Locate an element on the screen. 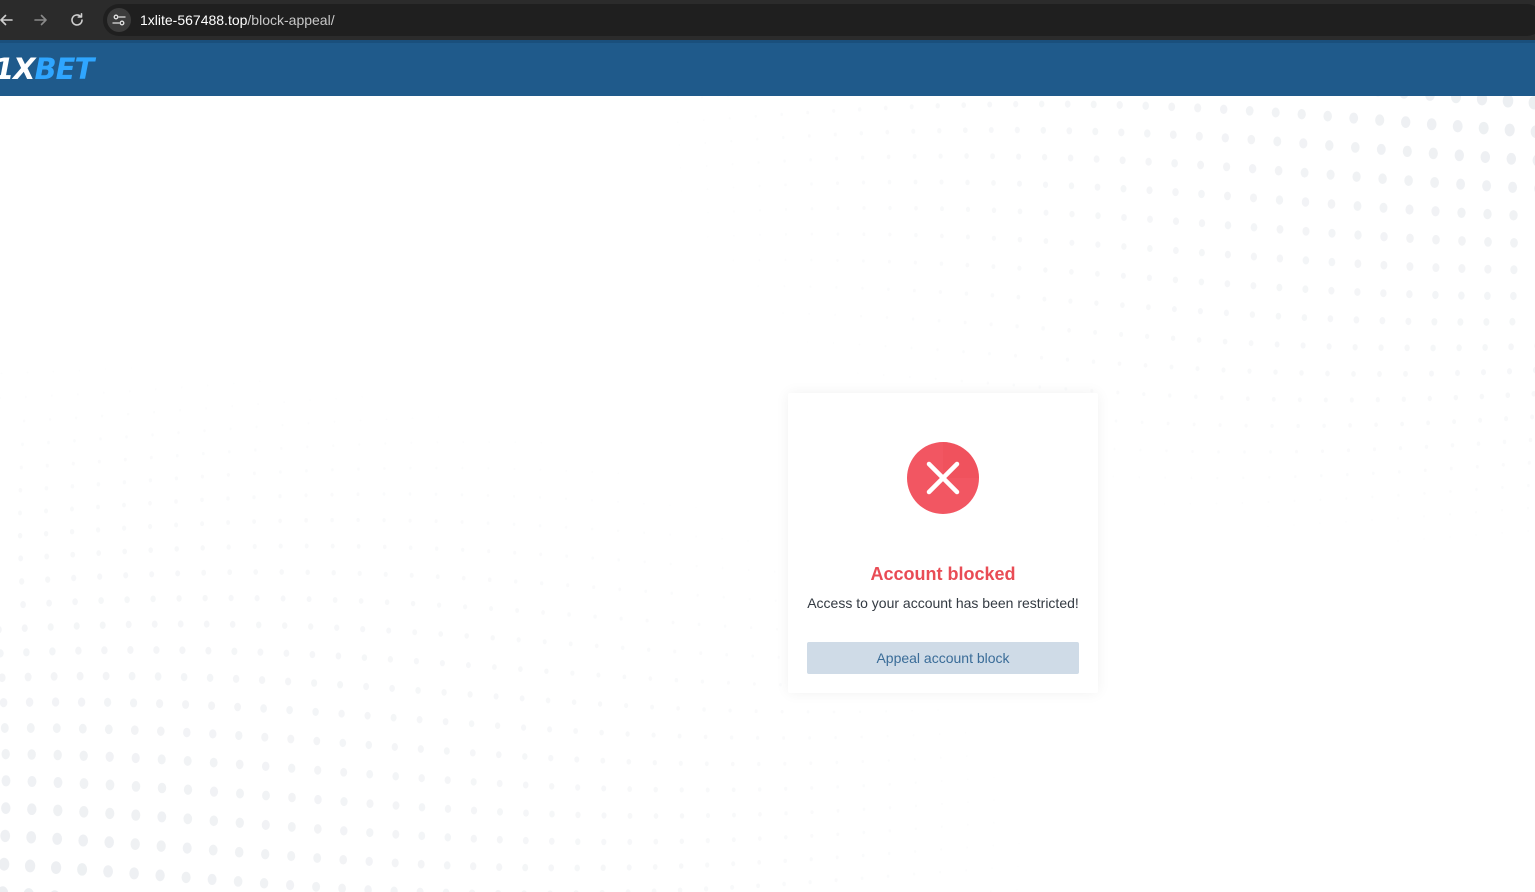 Image resolution: width=1535 pixels, height=892 pixels. arrow-right-icon is located at coordinates (40, 20).